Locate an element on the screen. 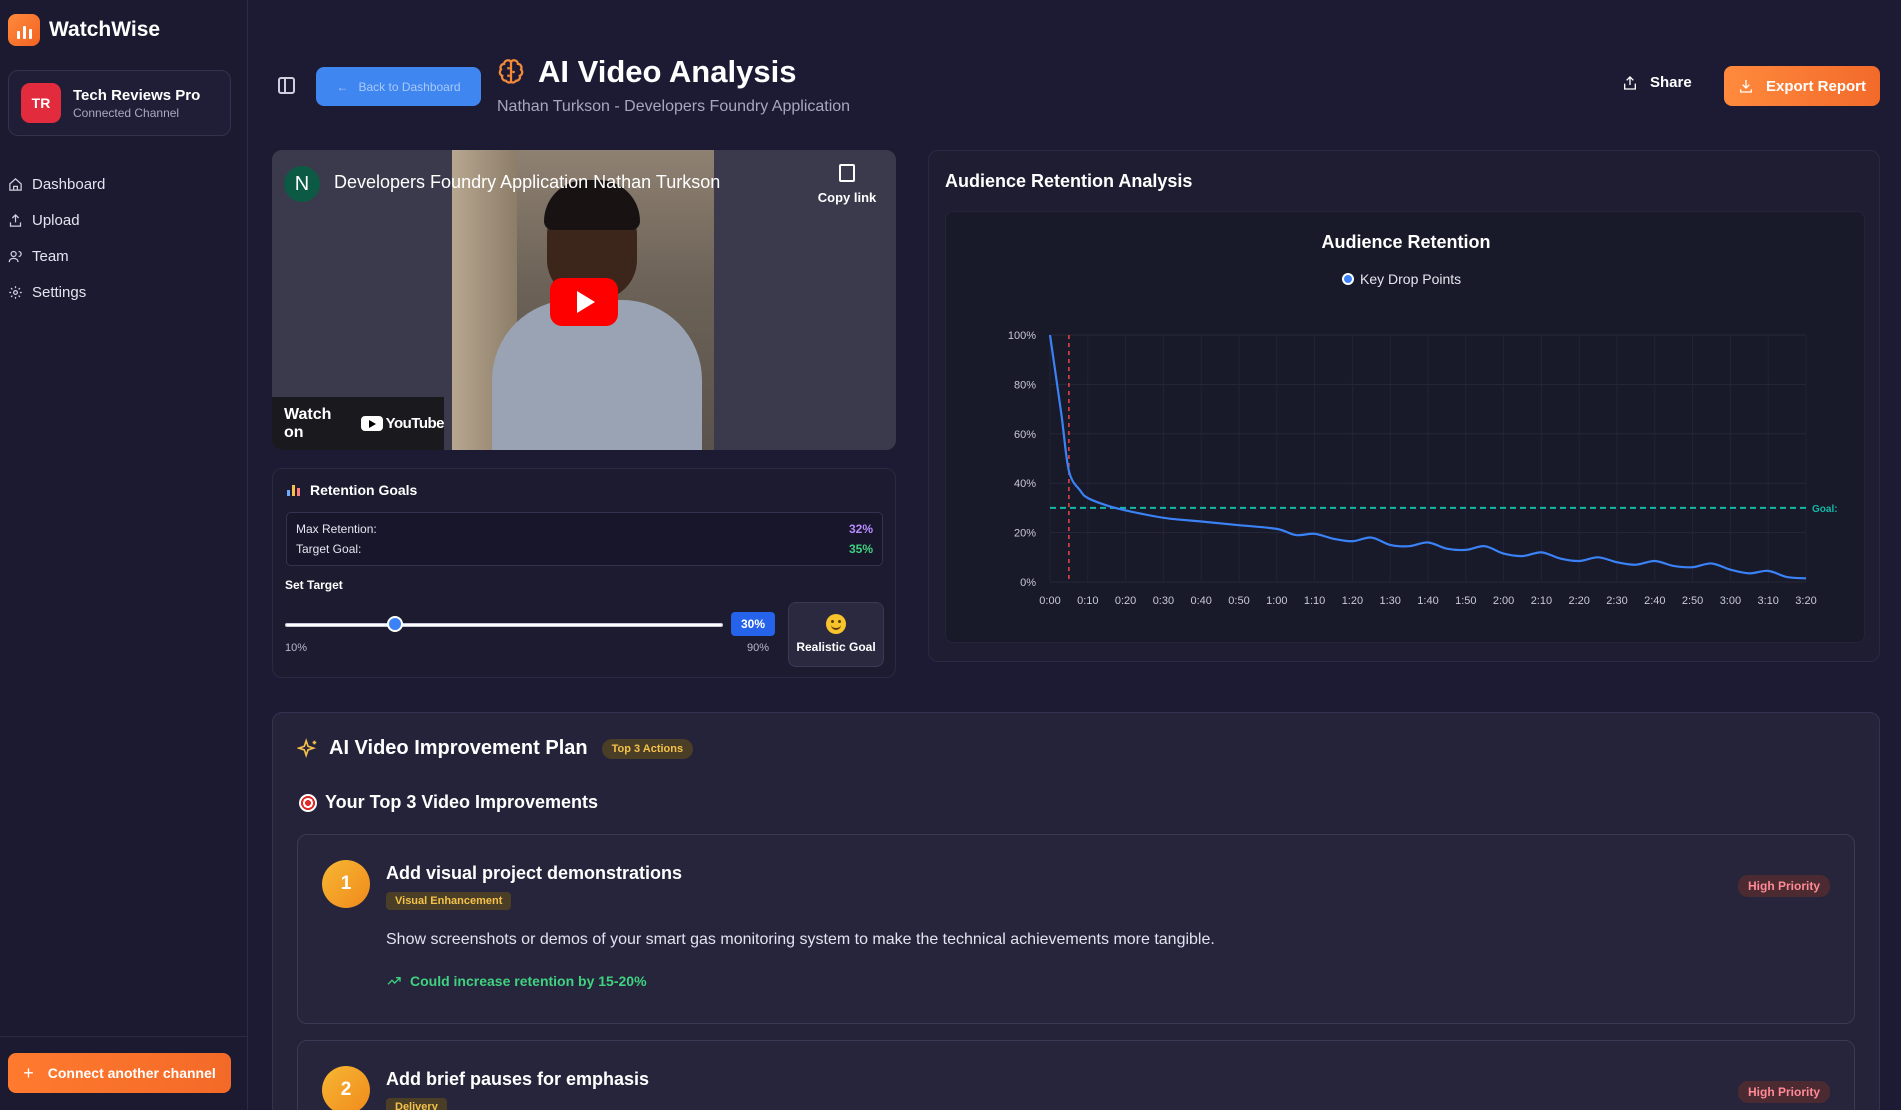 This screenshot has width=1901, height=1110. slider-max-label: 90% is located at coordinates (758, 648).